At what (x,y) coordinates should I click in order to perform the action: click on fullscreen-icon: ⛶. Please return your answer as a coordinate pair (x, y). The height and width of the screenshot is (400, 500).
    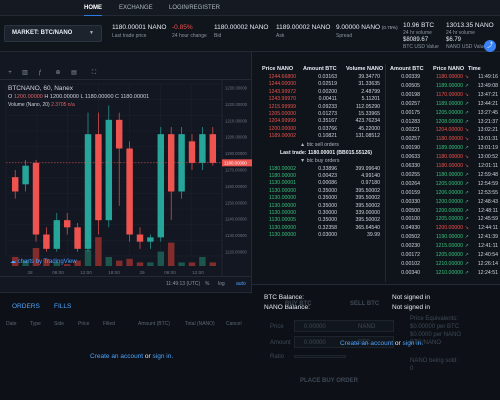
    Looking at the image, I should click on (94, 73).